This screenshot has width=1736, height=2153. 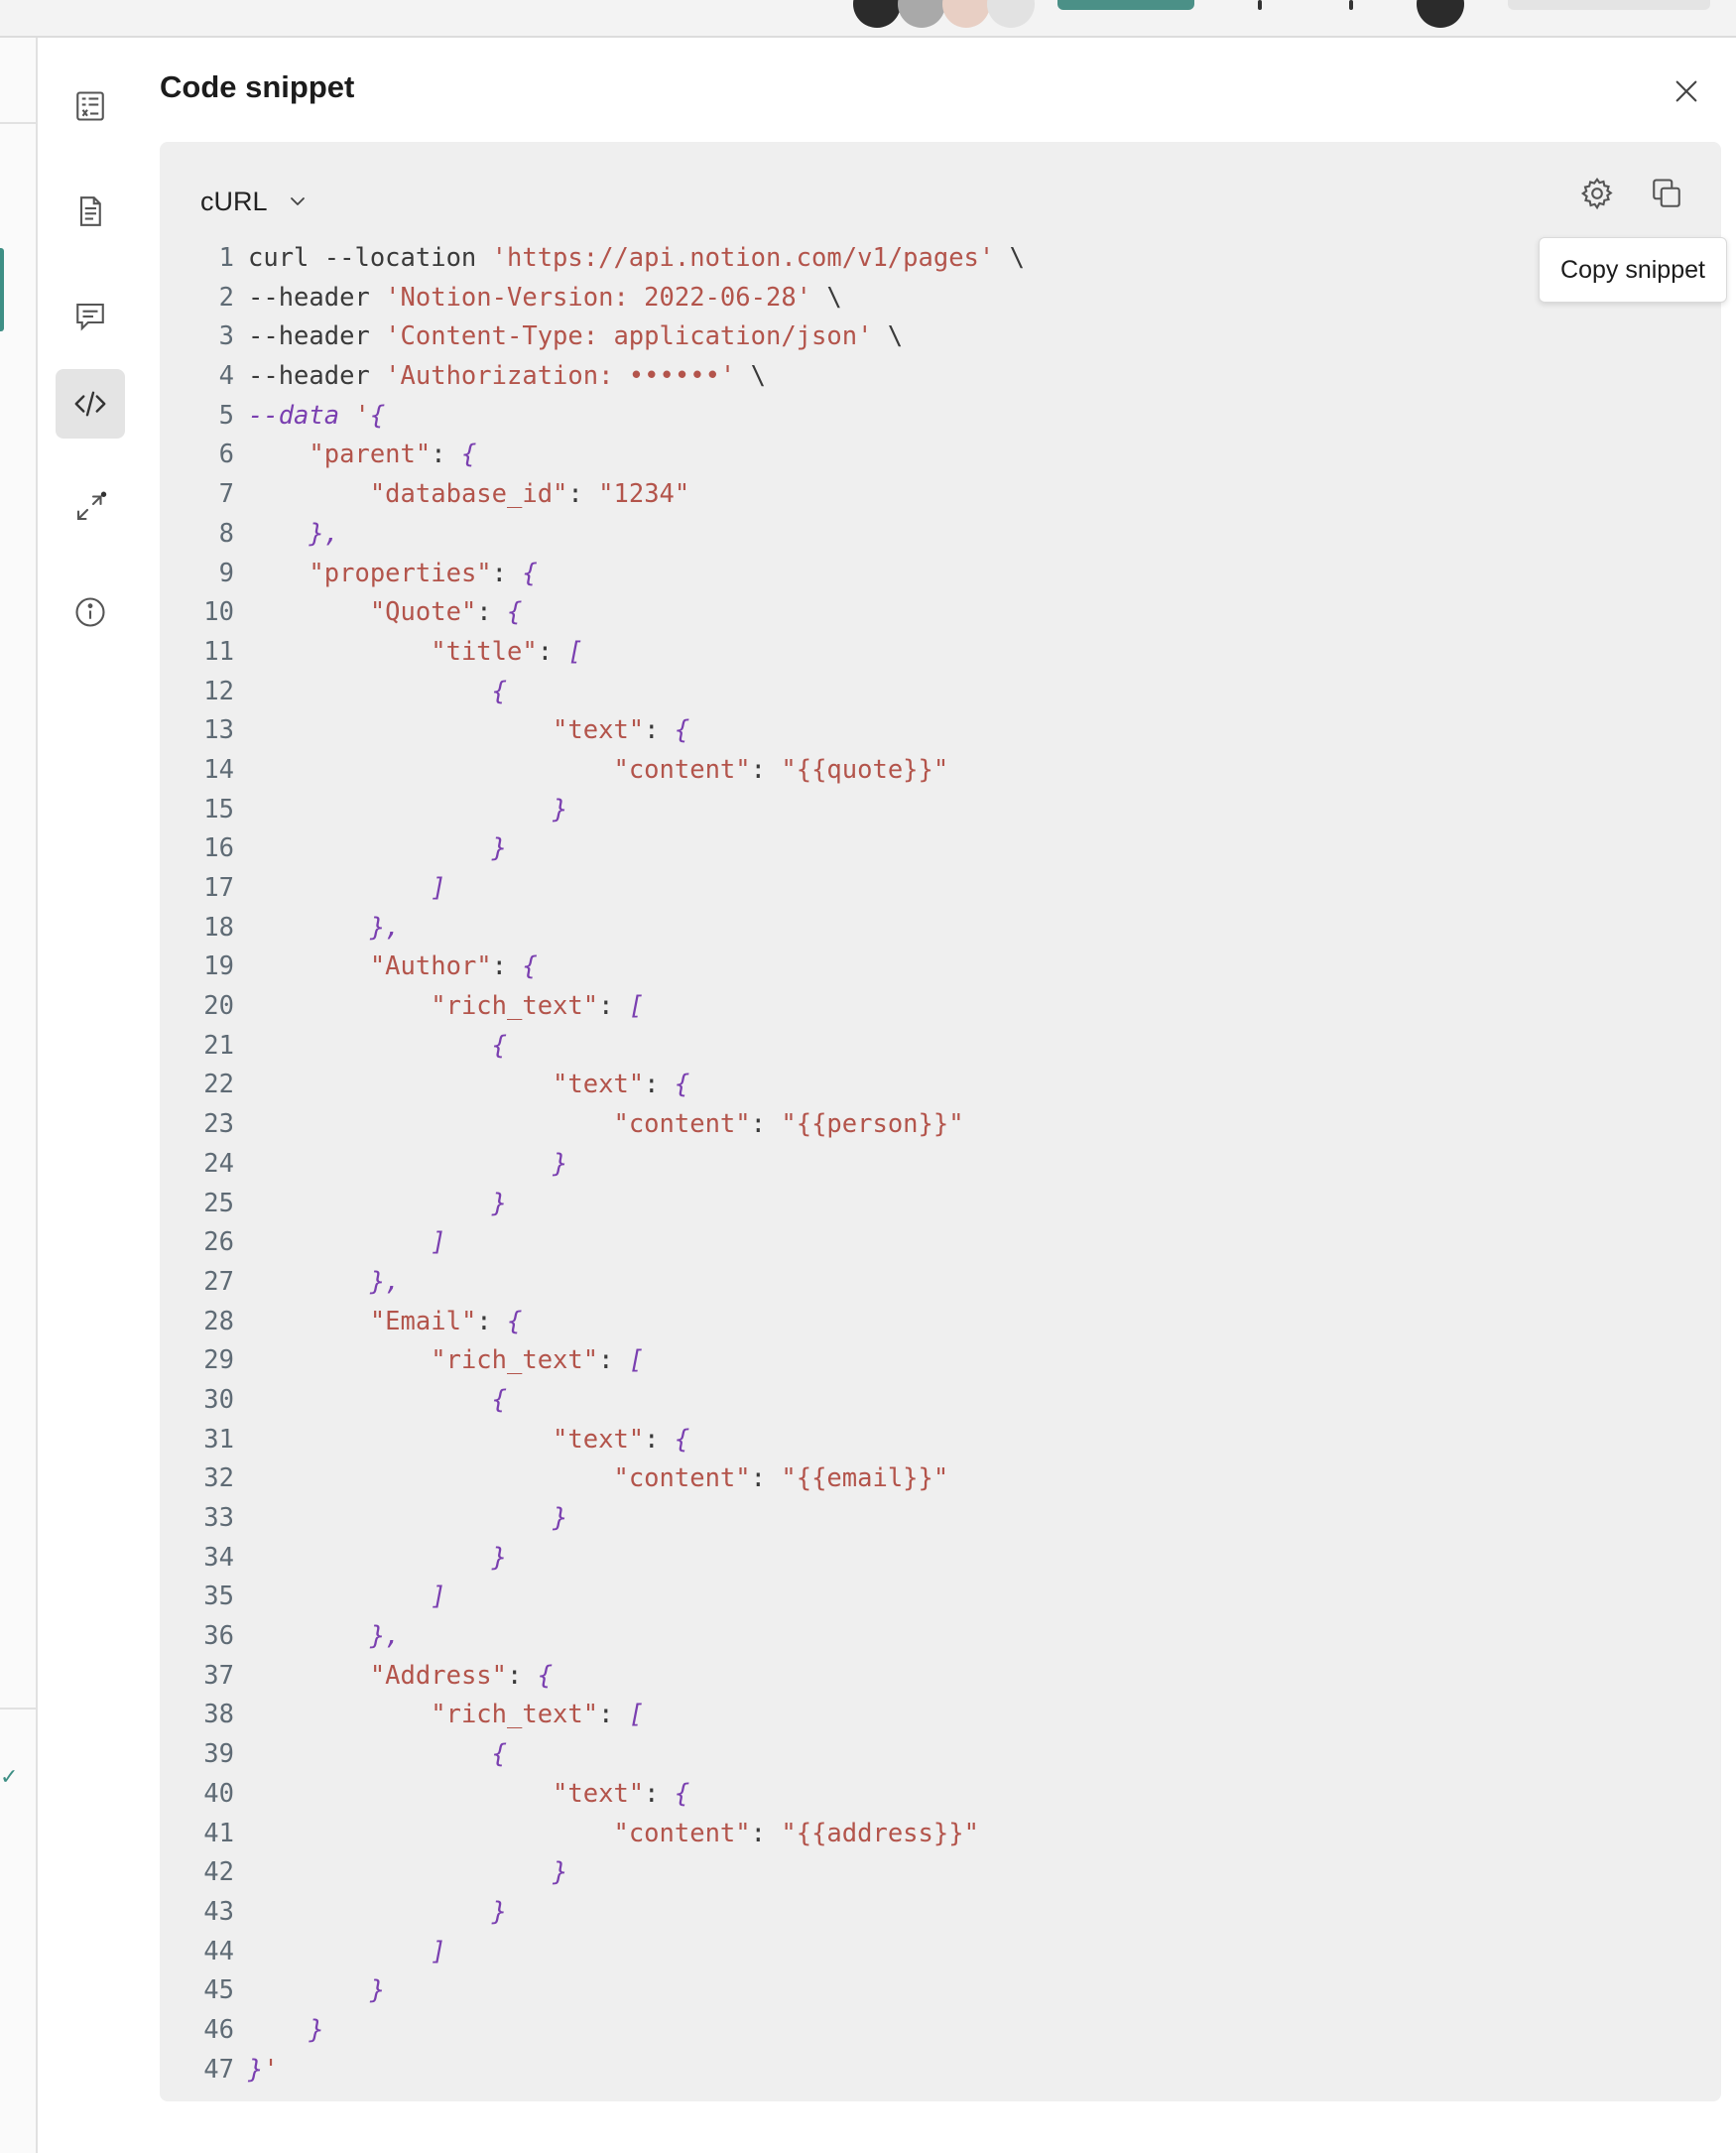 What do you see at coordinates (1597, 193) in the screenshot?
I see `settings-button` at bounding box center [1597, 193].